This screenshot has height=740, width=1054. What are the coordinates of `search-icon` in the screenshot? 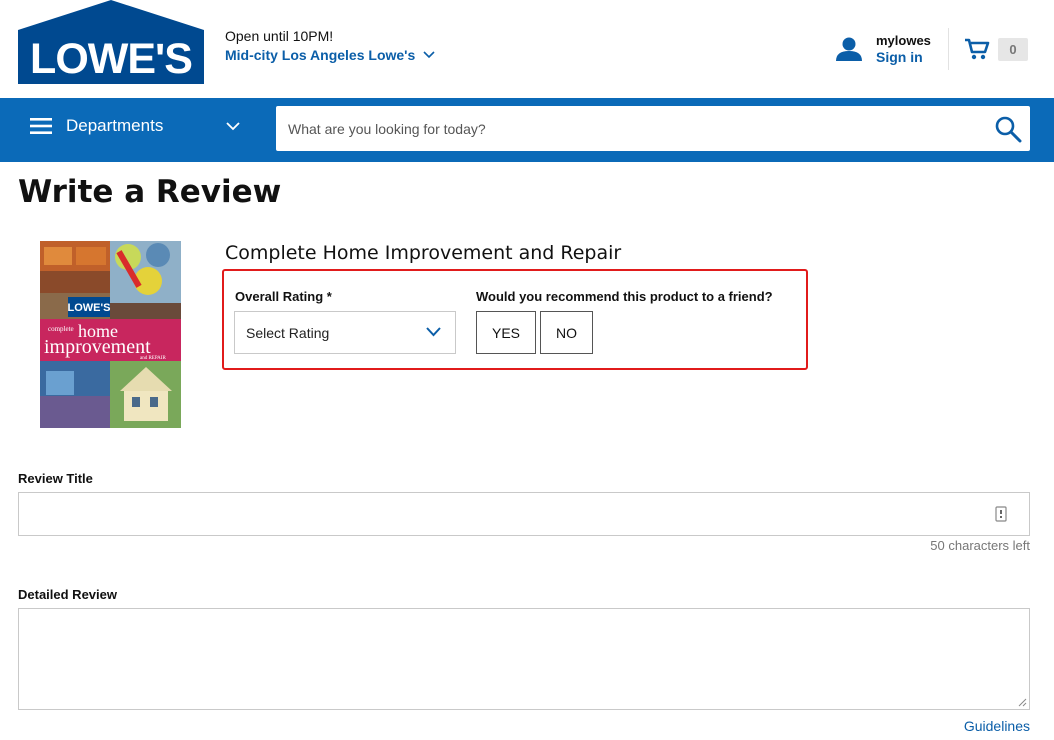 It's located at (1008, 129).